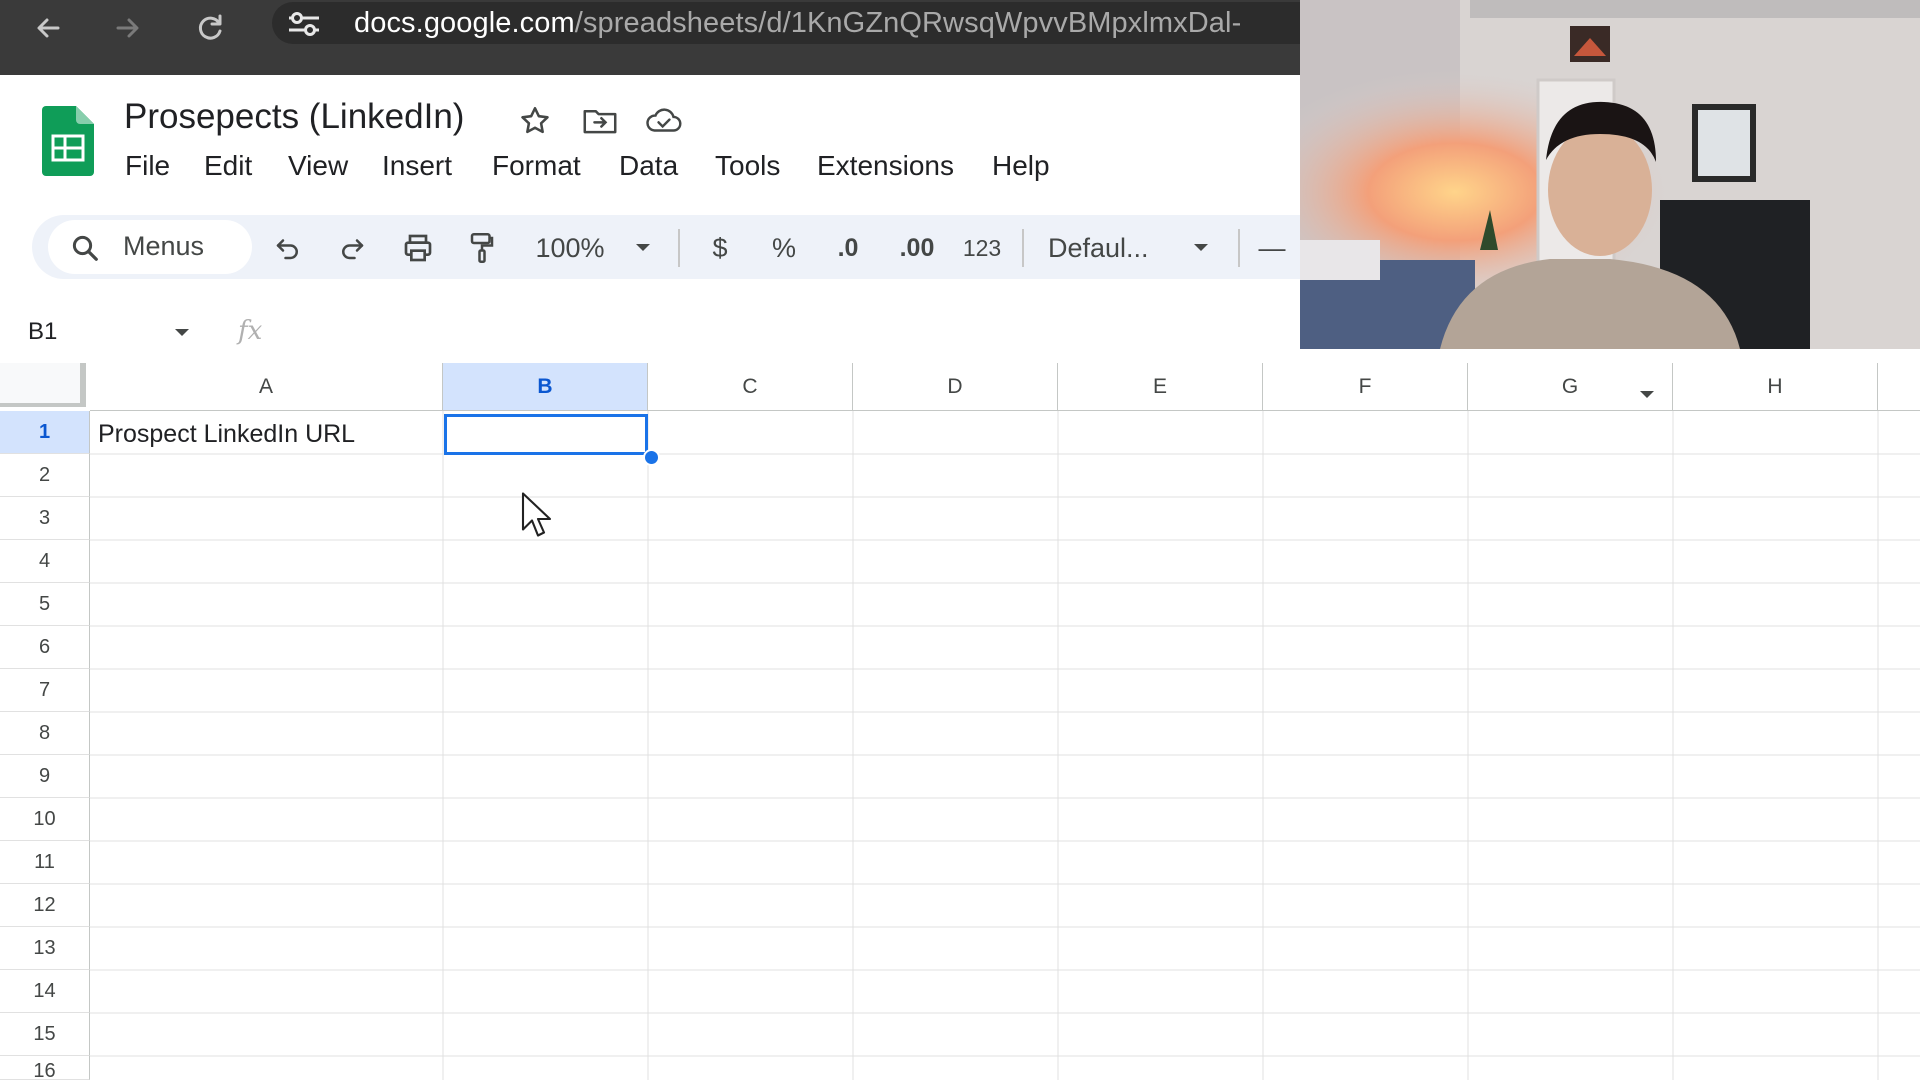 This screenshot has height=1083, width=1920. Describe the element at coordinates (318, 166) in the screenshot. I see `menu-view: View` at that location.